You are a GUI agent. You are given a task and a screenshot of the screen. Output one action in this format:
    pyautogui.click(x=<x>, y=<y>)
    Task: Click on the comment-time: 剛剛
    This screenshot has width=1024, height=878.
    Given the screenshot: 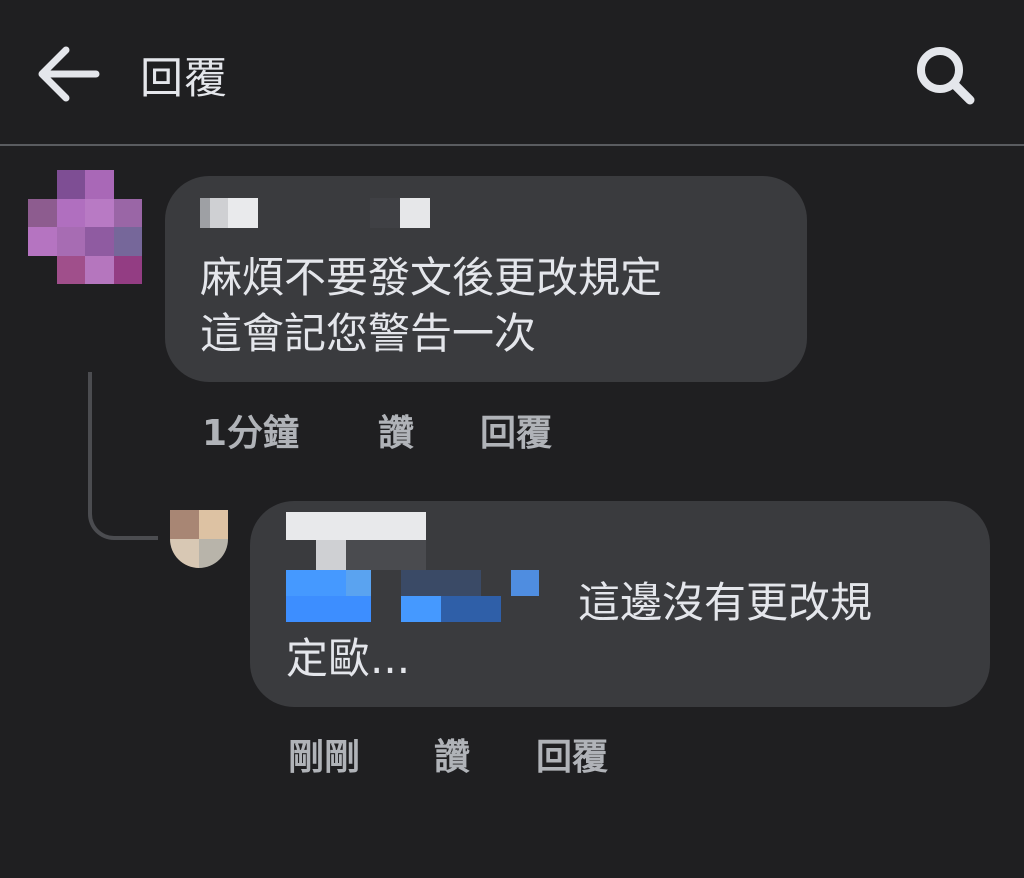 What is the action you would take?
    pyautogui.click(x=324, y=757)
    